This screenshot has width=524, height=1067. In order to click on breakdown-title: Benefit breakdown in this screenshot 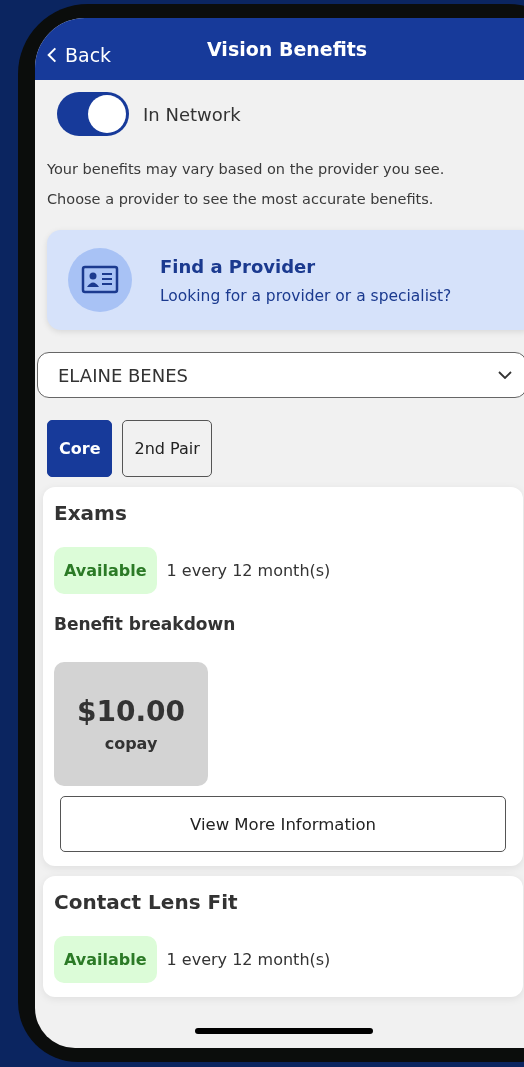, I will do `click(145, 624)`.